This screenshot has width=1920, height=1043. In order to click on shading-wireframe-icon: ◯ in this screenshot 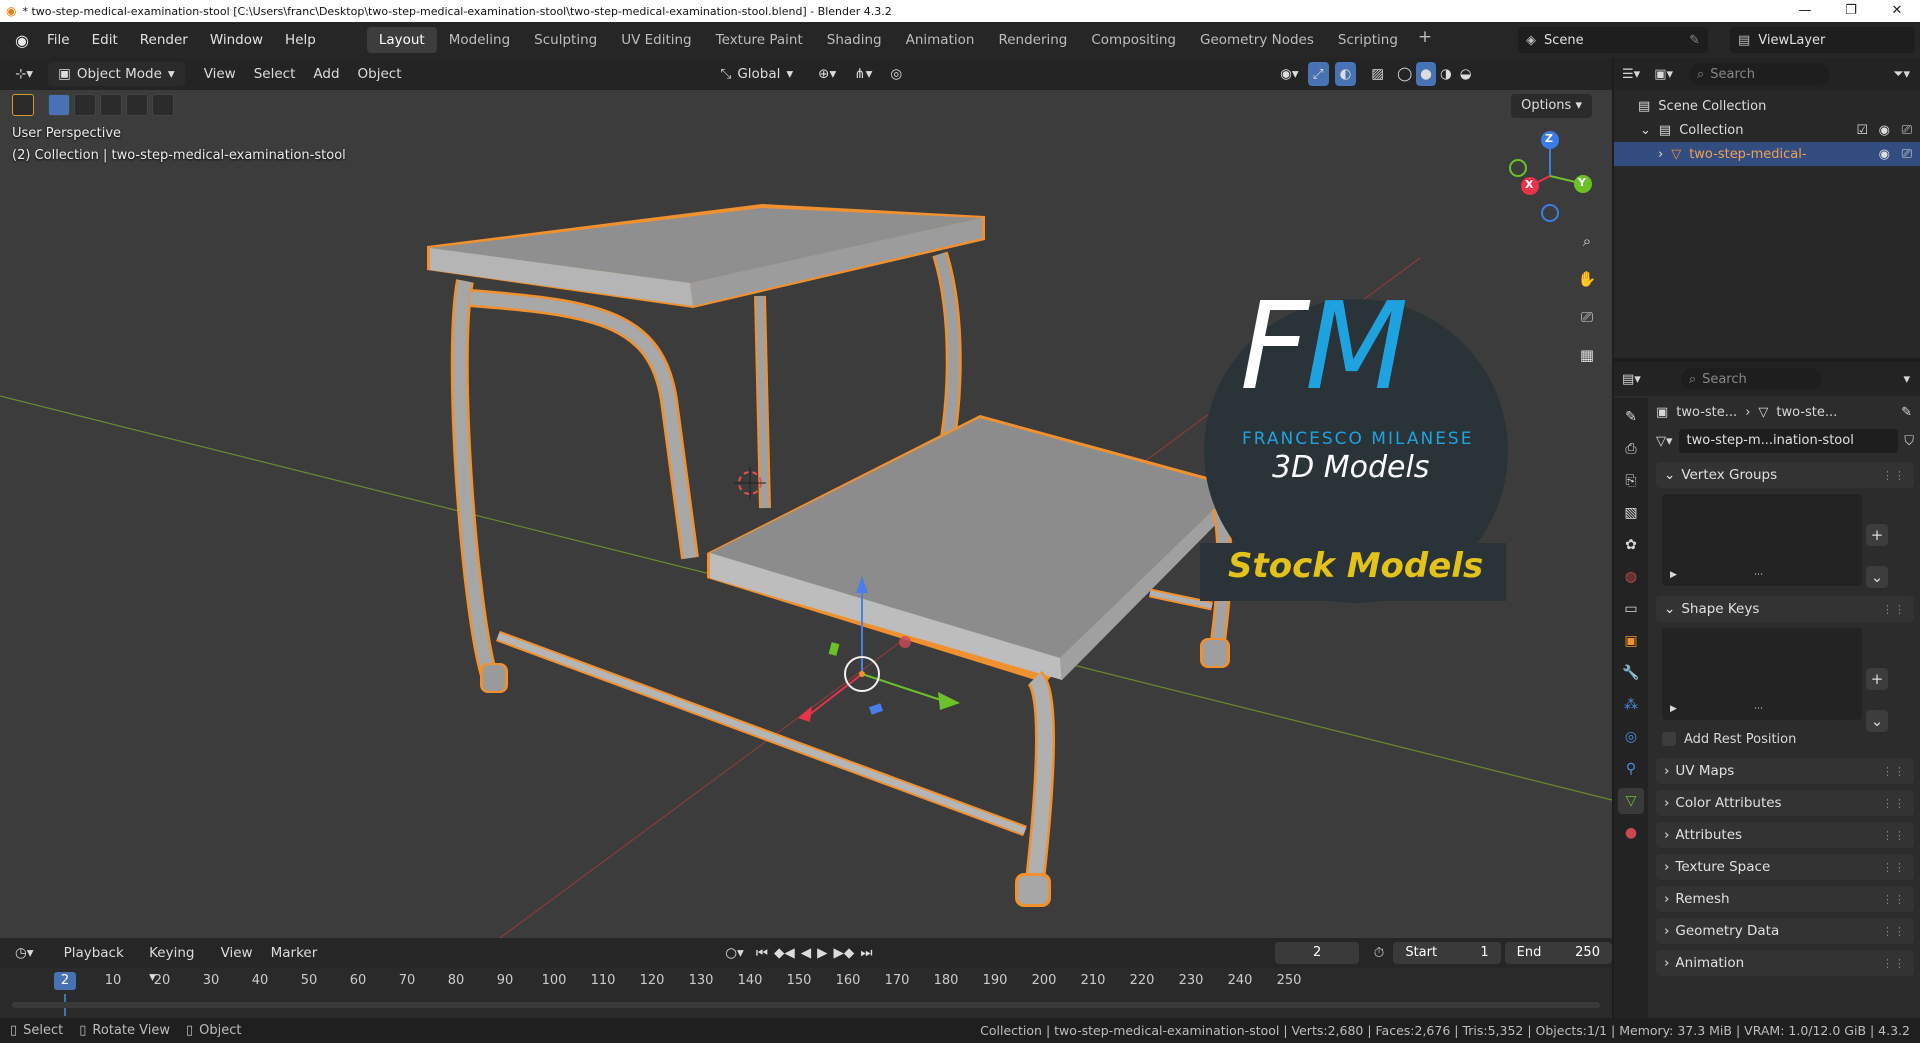, I will do `click(1404, 74)`.